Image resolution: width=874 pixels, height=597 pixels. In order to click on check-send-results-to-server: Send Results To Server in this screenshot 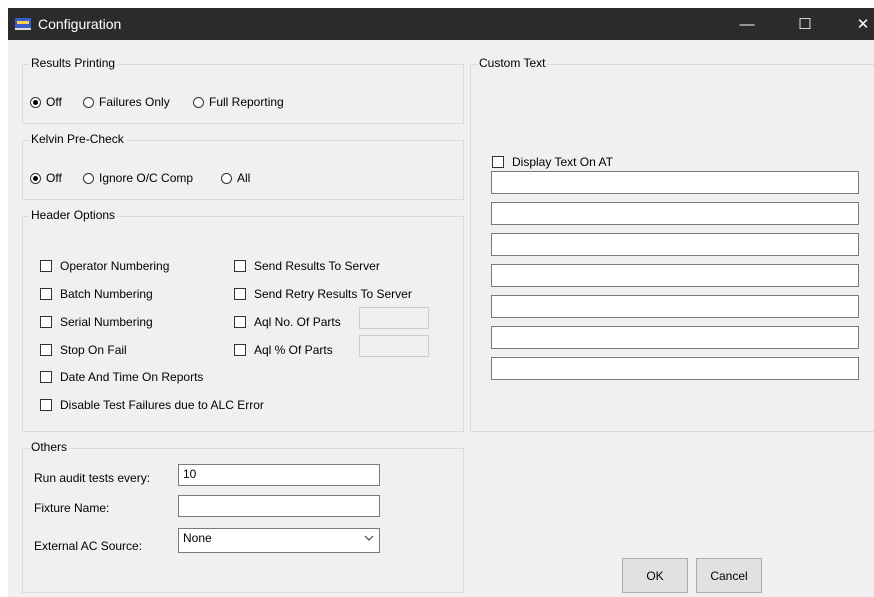, I will do `click(307, 266)`.